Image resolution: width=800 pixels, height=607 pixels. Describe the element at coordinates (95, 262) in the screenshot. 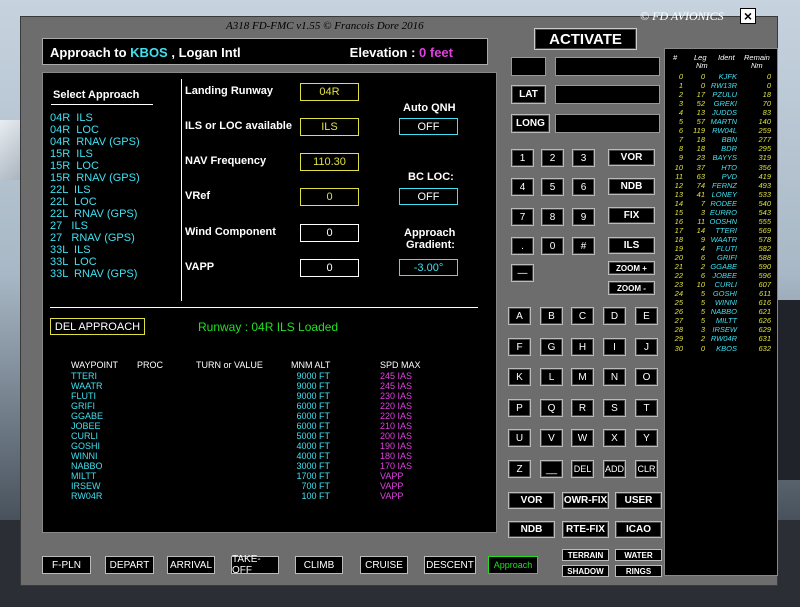

I see `approach-item: 33L LOC` at that location.